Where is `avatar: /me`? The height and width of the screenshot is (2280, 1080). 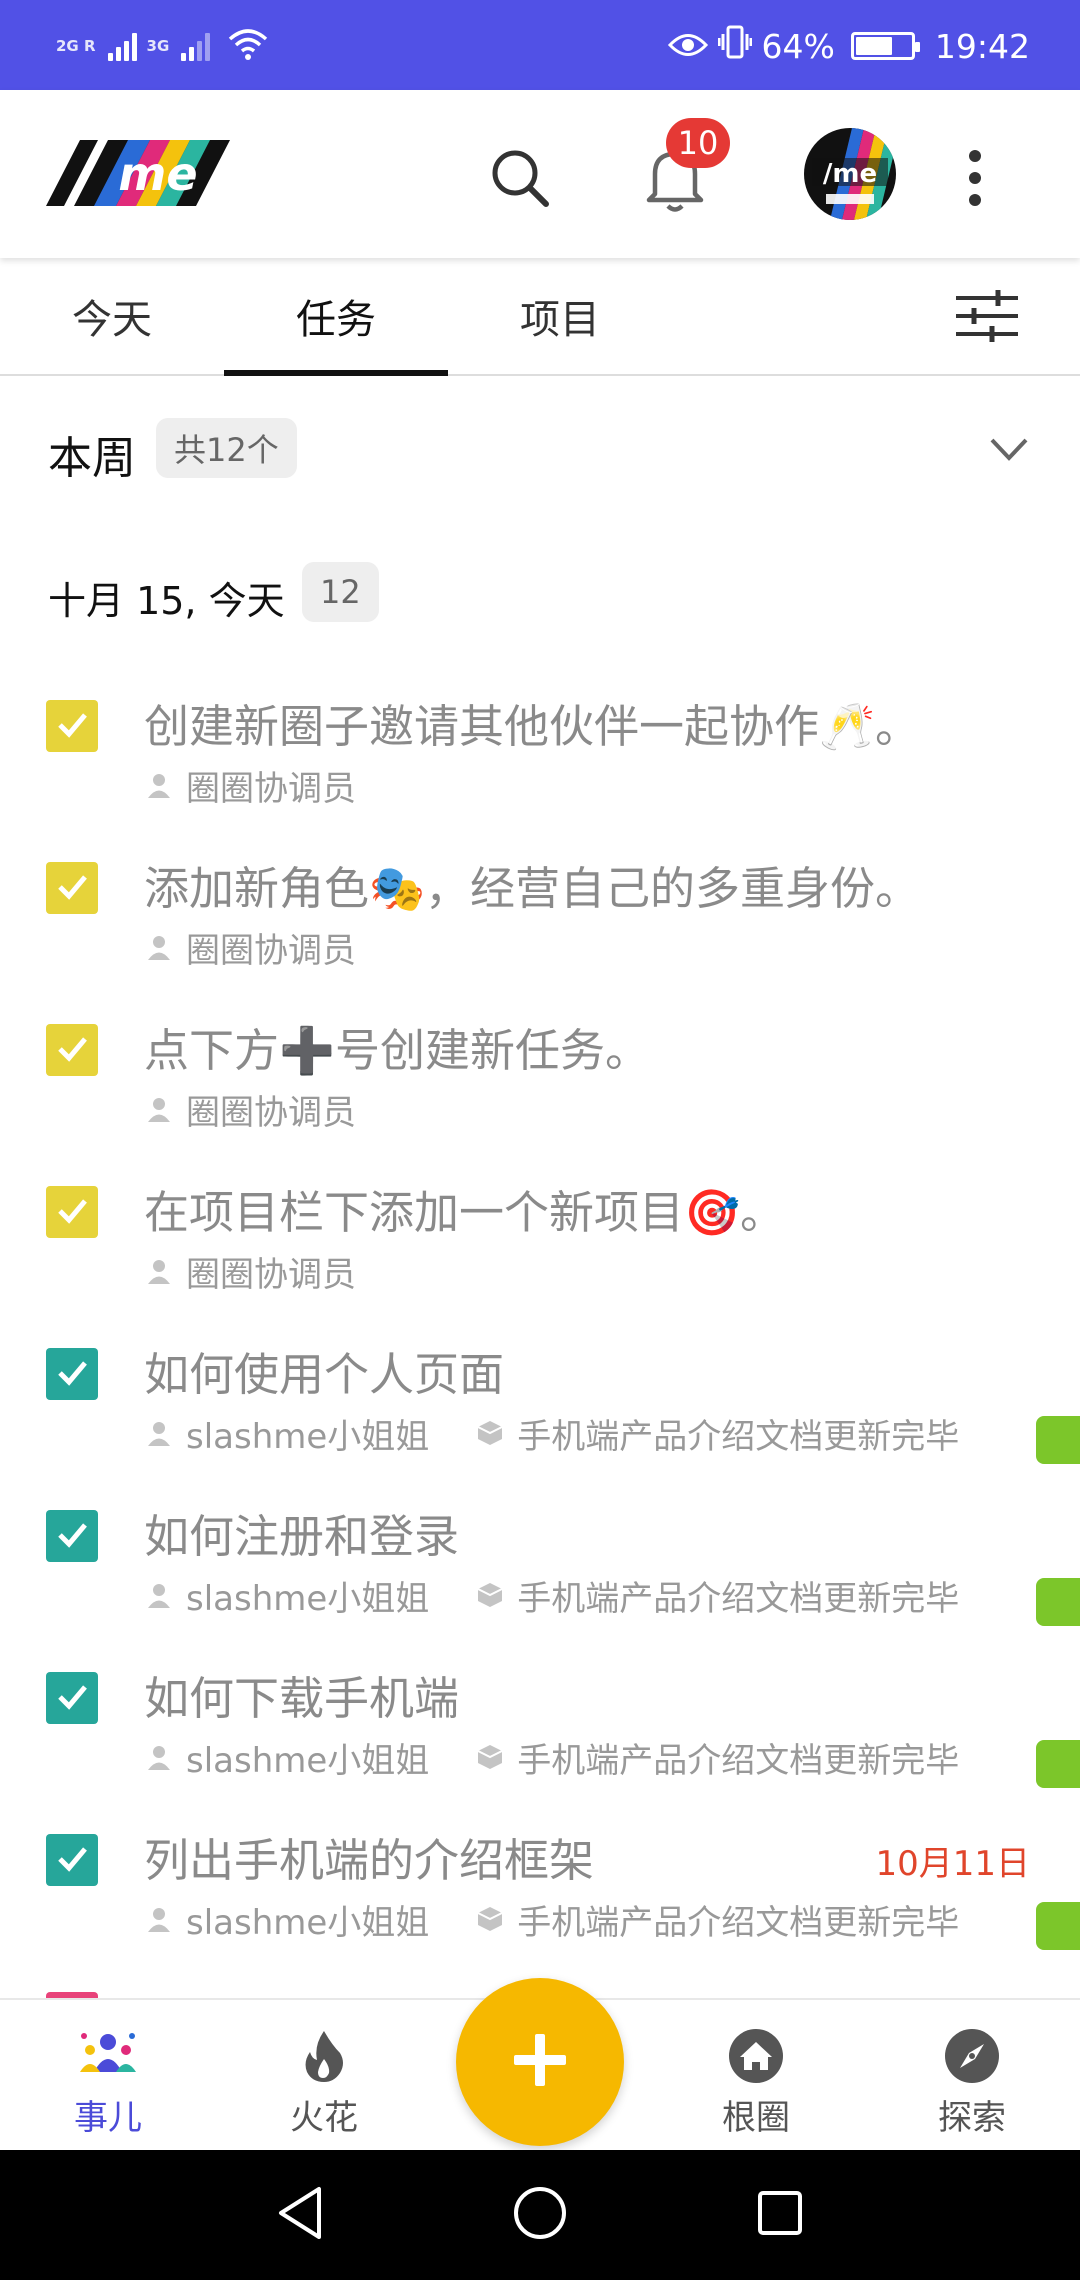 avatar: /me is located at coordinates (850, 174).